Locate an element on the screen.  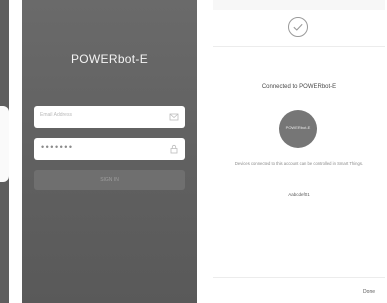
email-placeholder: Email Address is located at coordinates (56, 115).